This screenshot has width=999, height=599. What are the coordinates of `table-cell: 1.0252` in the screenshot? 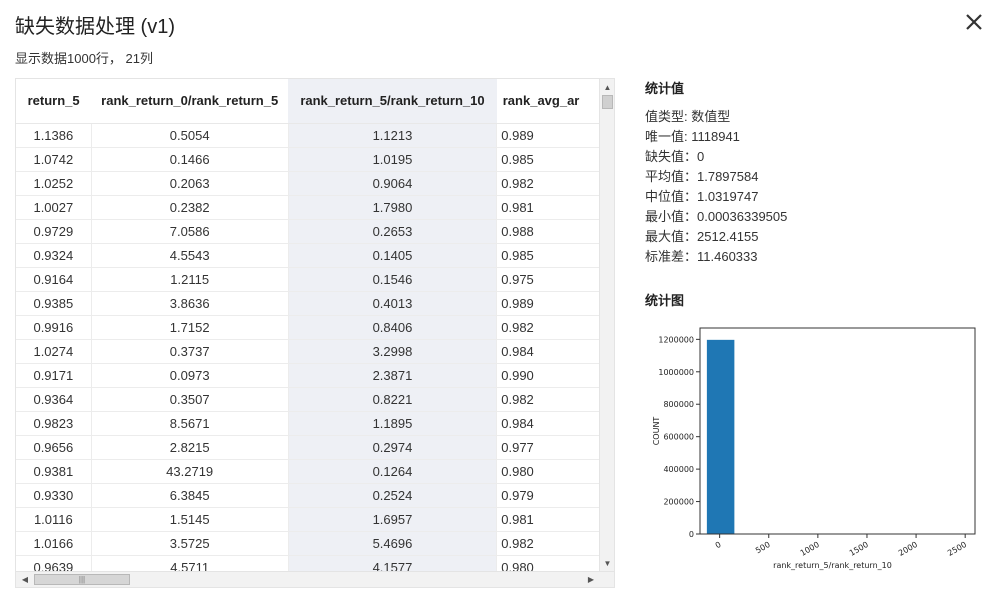 It's located at (54, 183).